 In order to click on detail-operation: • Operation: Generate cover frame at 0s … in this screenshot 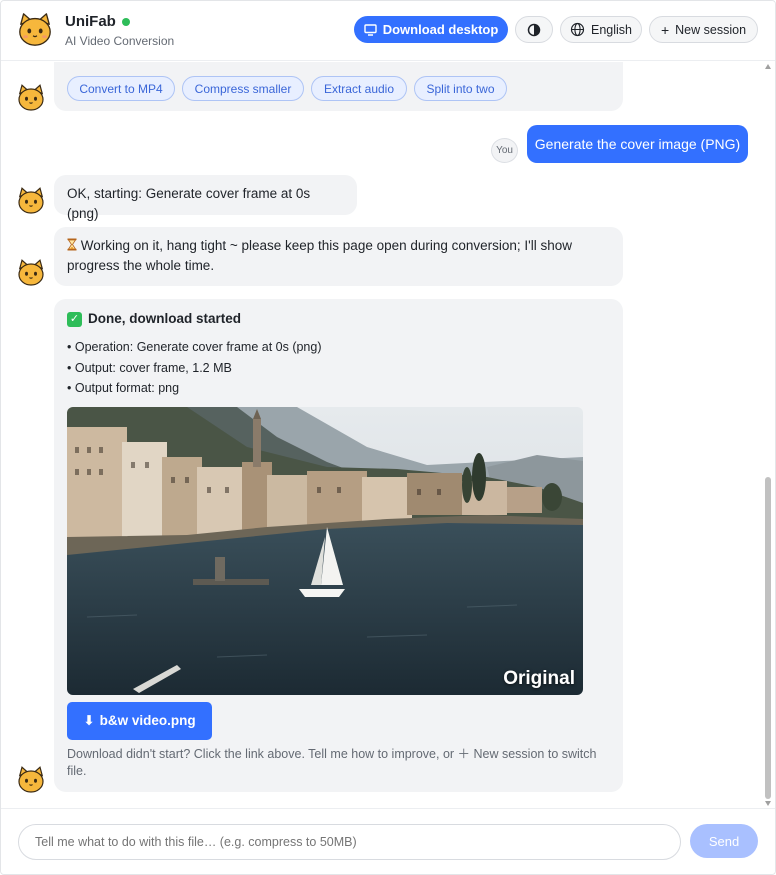, I will do `click(194, 347)`.